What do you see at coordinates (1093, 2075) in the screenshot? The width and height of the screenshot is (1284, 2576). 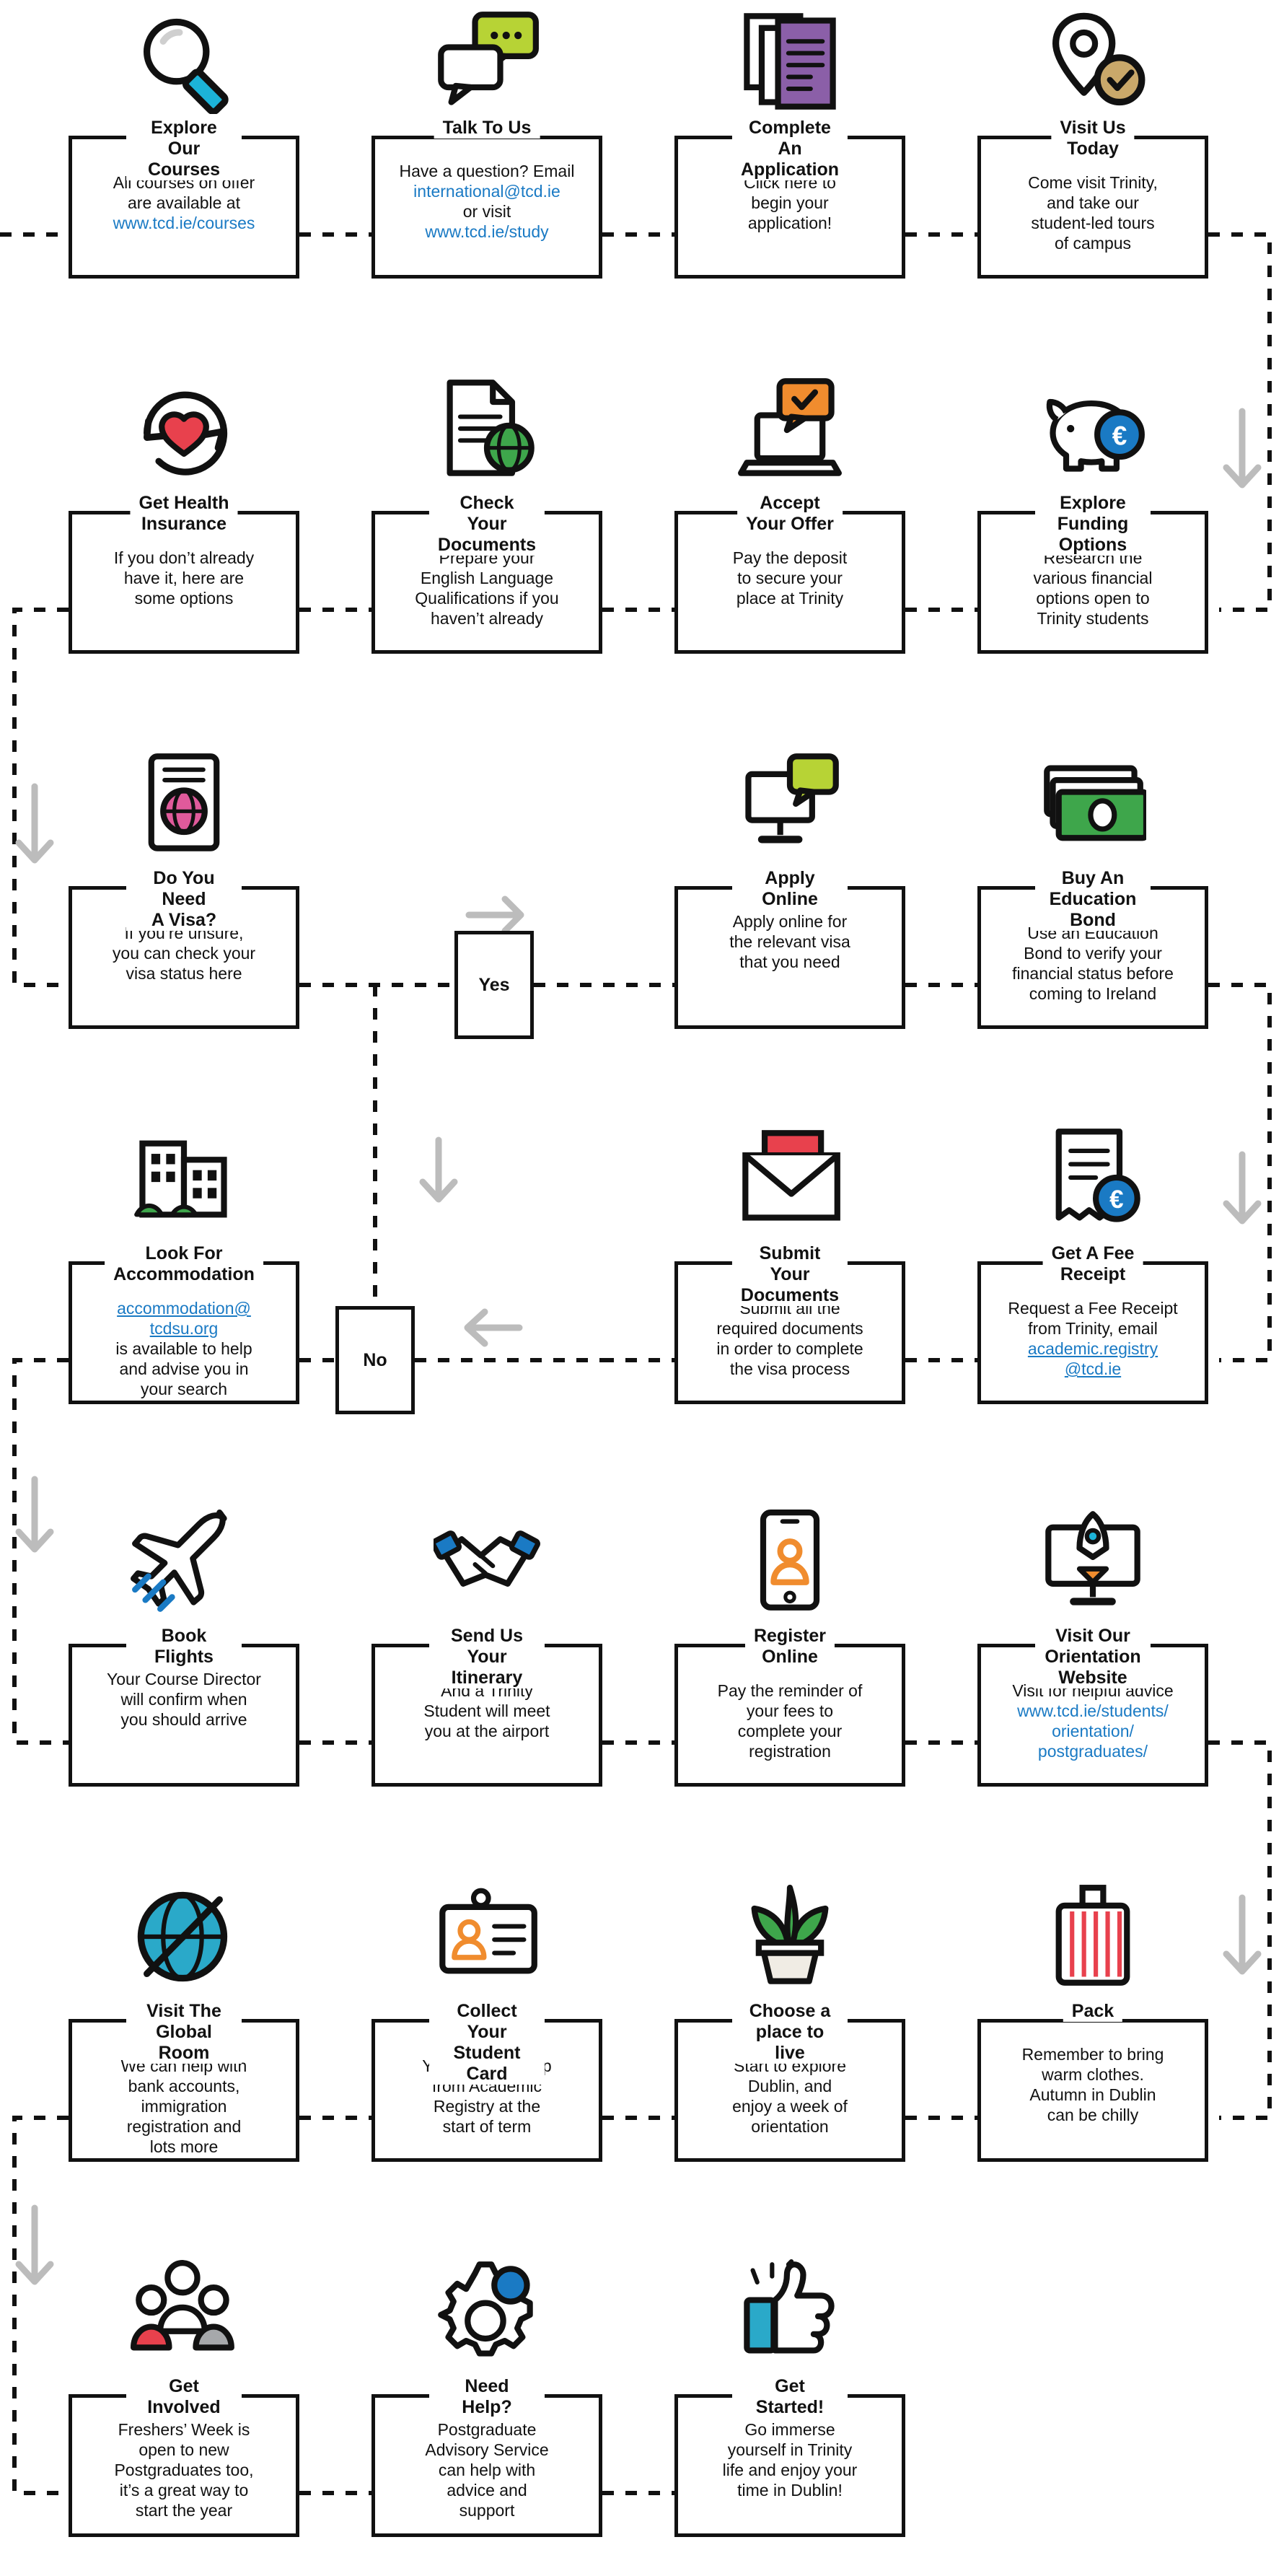 I see `journey-card-text-line: warm clothes.` at bounding box center [1093, 2075].